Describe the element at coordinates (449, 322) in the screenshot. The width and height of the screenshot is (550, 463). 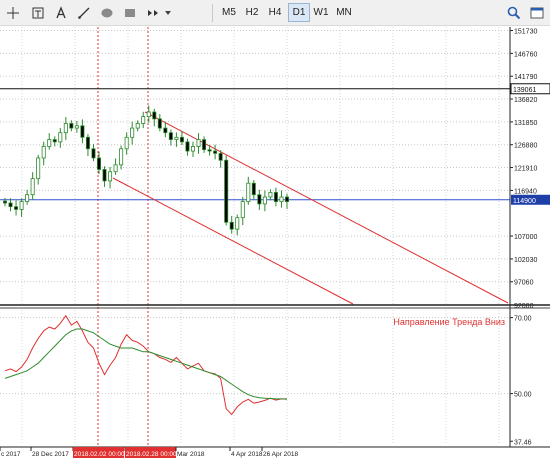
I see `trend-annotation: Направление Тренда Вниз` at that location.